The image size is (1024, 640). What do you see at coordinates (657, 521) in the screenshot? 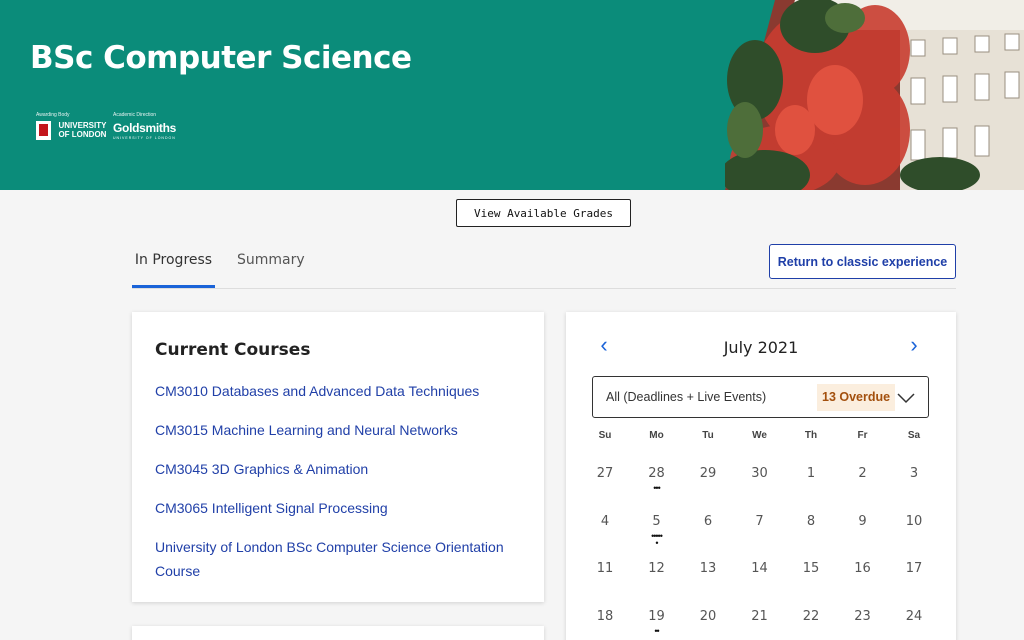
I see `calendar-day: 5` at bounding box center [657, 521].